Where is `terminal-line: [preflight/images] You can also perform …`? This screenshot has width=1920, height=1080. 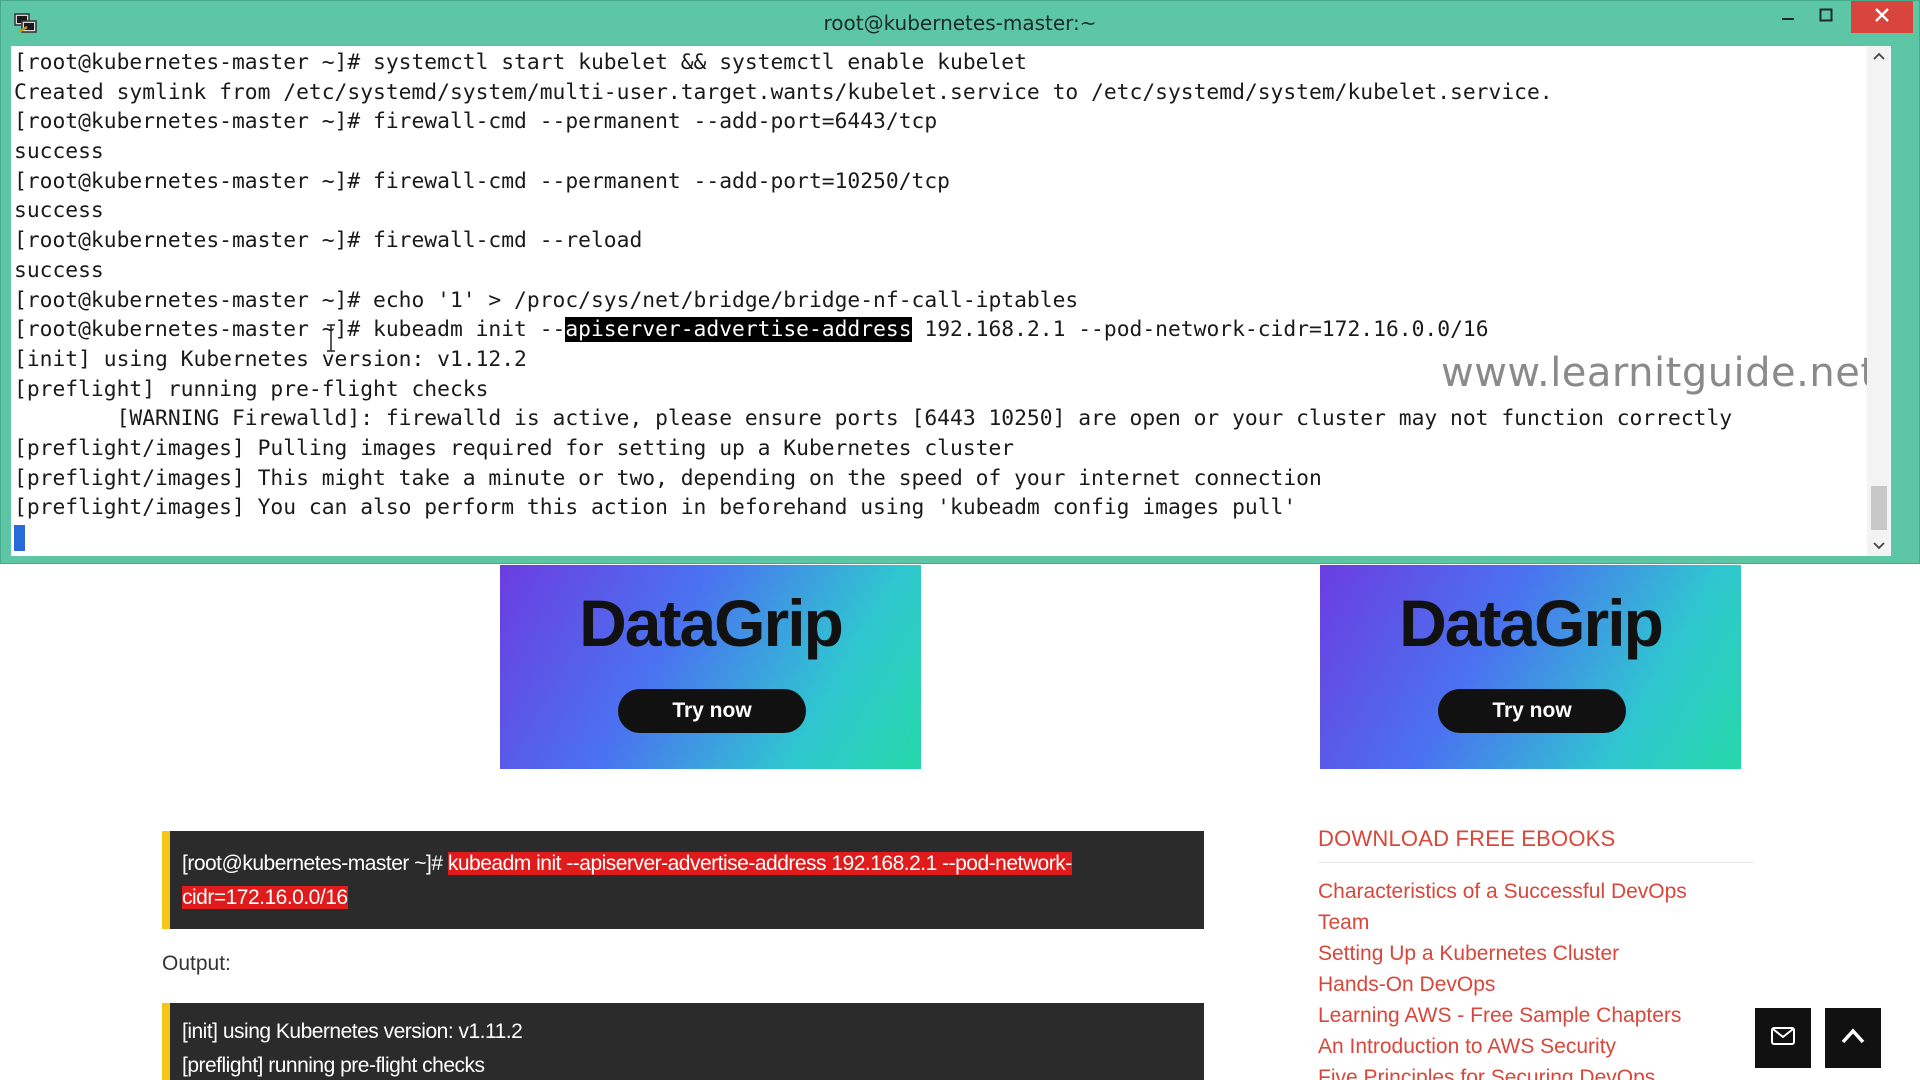 terminal-line: [preflight/images] You can also perform … is located at coordinates (655, 508).